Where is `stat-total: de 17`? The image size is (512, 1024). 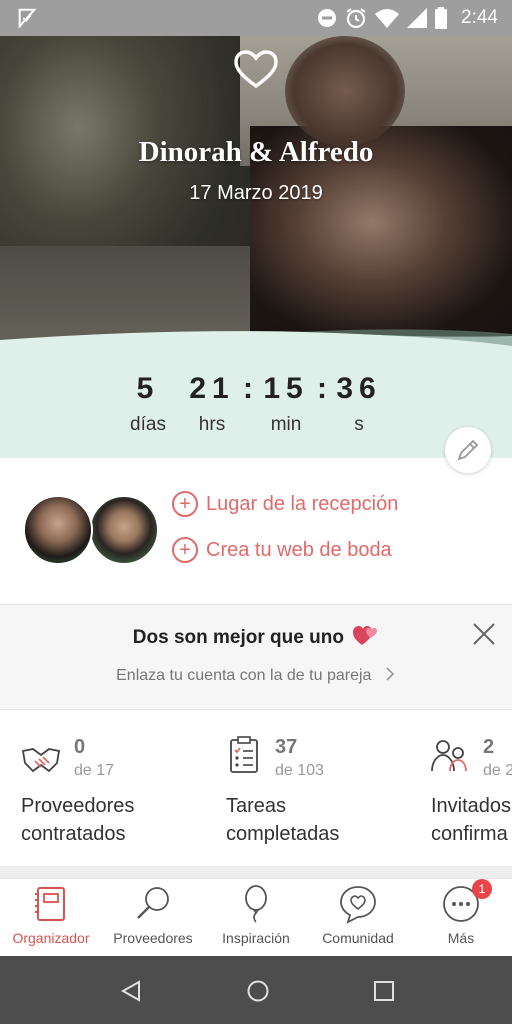
stat-total: de 17 is located at coordinates (94, 770).